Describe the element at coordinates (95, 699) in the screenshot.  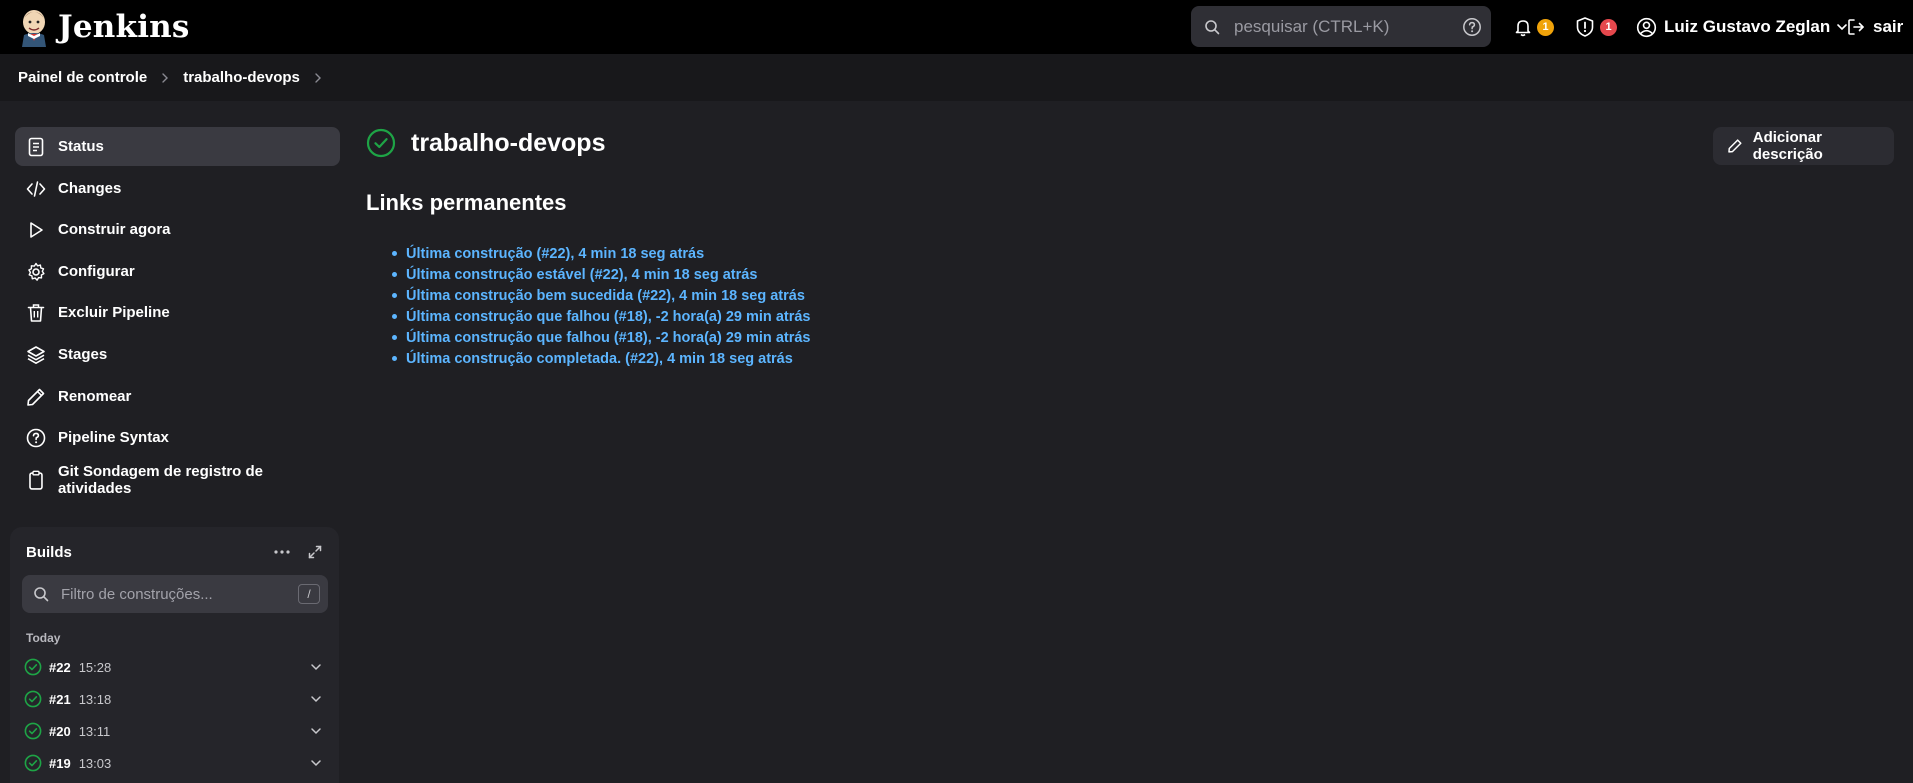
I see `build-time: 13:18` at that location.